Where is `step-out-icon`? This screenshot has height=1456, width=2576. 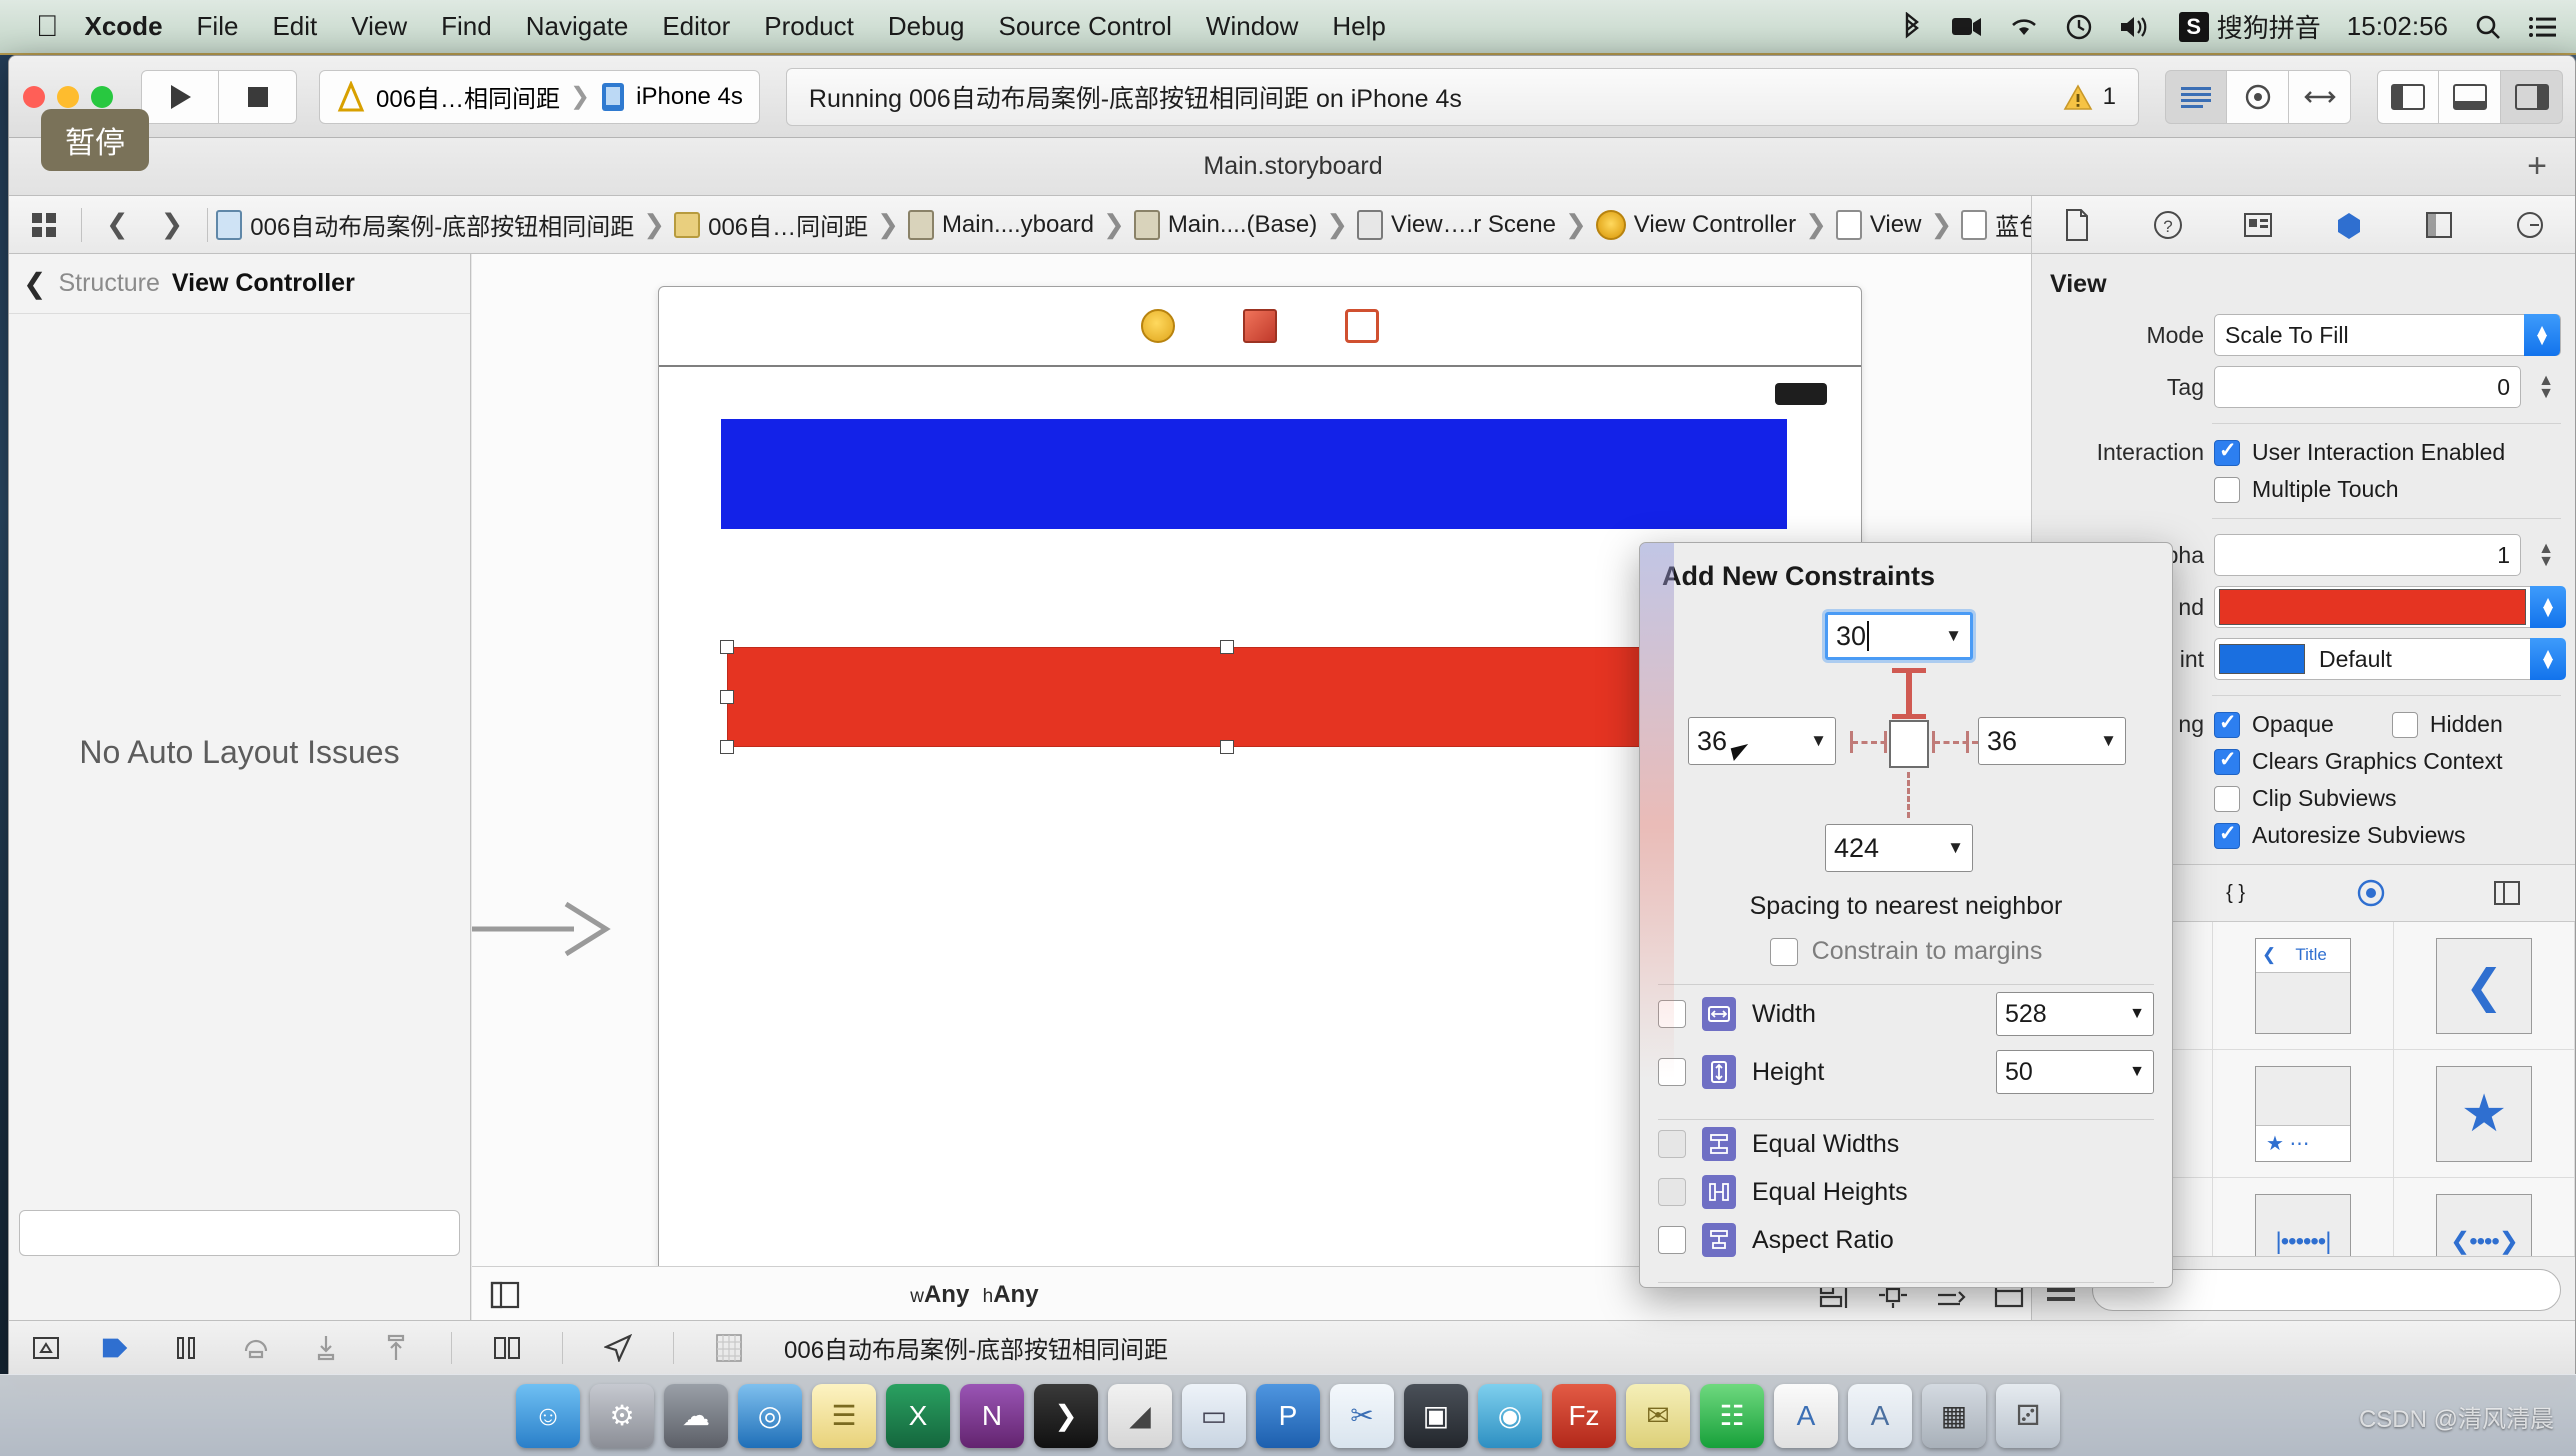
step-out-icon is located at coordinates (396, 1348).